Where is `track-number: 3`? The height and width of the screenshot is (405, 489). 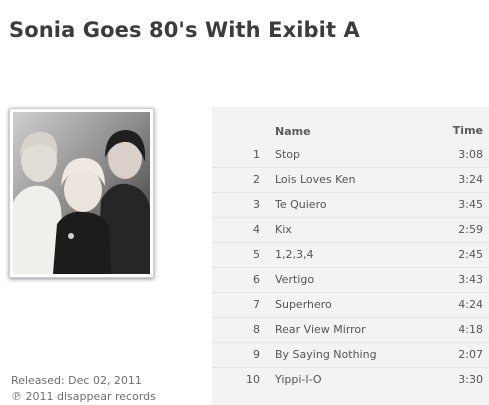 track-number: 3 is located at coordinates (256, 204).